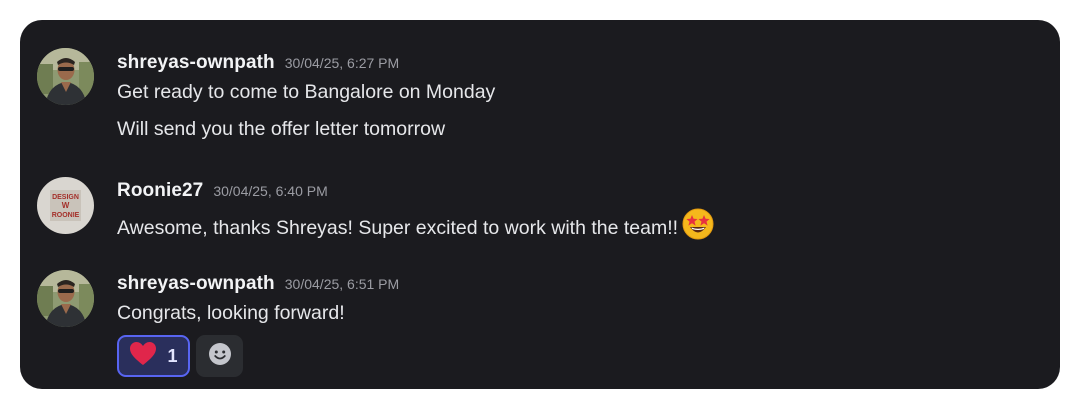 The image size is (1080, 409). Describe the element at coordinates (698, 227) in the screenshot. I see `star-struck-emoji-icon` at that location.